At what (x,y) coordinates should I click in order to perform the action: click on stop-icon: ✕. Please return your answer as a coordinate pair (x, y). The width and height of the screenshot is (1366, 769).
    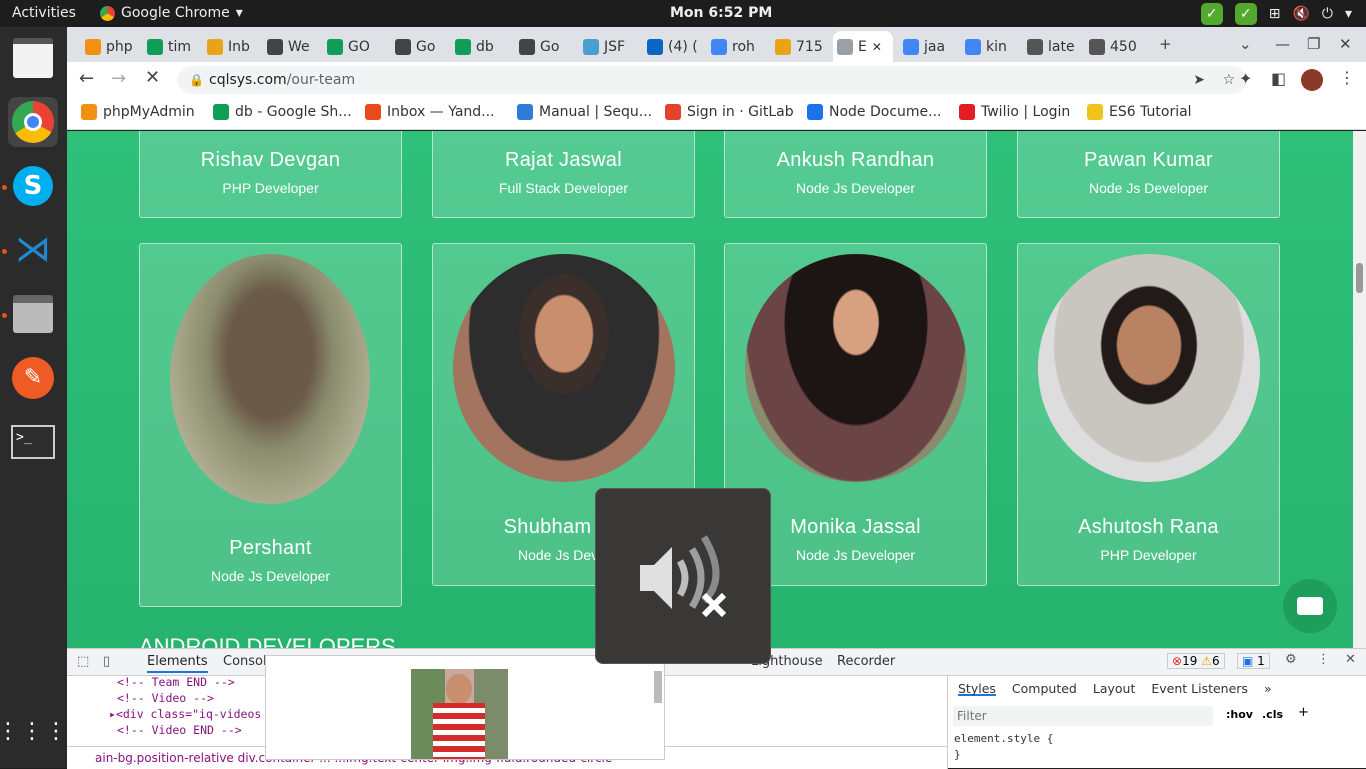
    Looking at the image, I should click on (152, 77).